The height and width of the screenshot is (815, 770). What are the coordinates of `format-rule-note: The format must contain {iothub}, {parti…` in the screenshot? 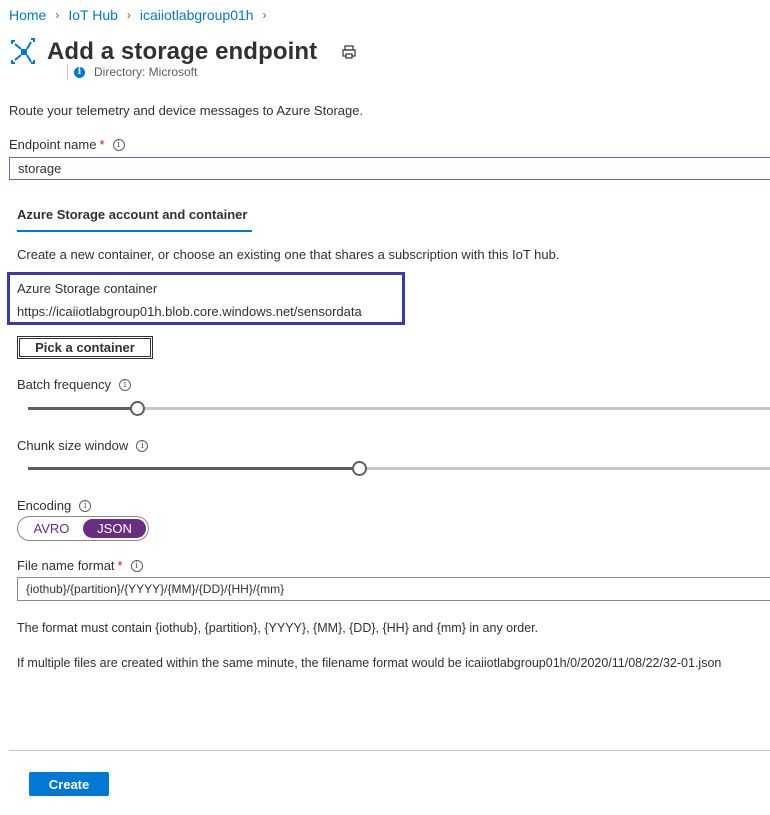 It's located at (278, 628).